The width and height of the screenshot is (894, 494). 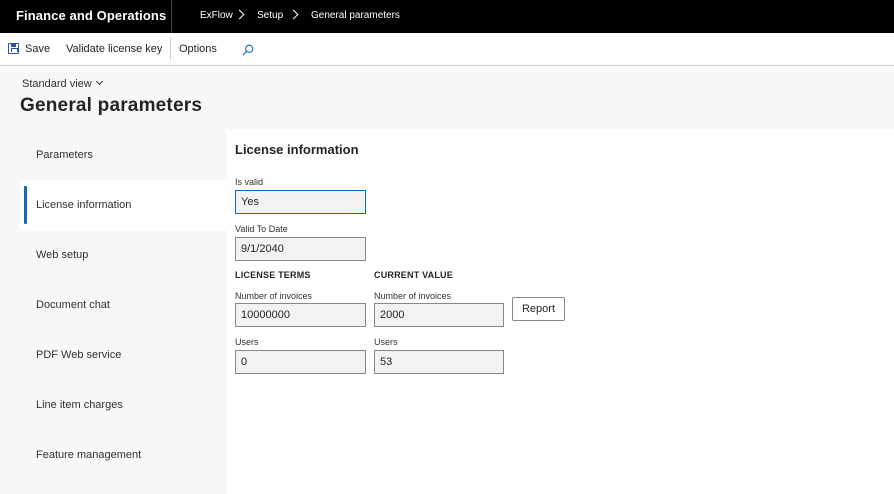 I want to click on tab-document-chat: Document chat, so click(x=123, y=305).